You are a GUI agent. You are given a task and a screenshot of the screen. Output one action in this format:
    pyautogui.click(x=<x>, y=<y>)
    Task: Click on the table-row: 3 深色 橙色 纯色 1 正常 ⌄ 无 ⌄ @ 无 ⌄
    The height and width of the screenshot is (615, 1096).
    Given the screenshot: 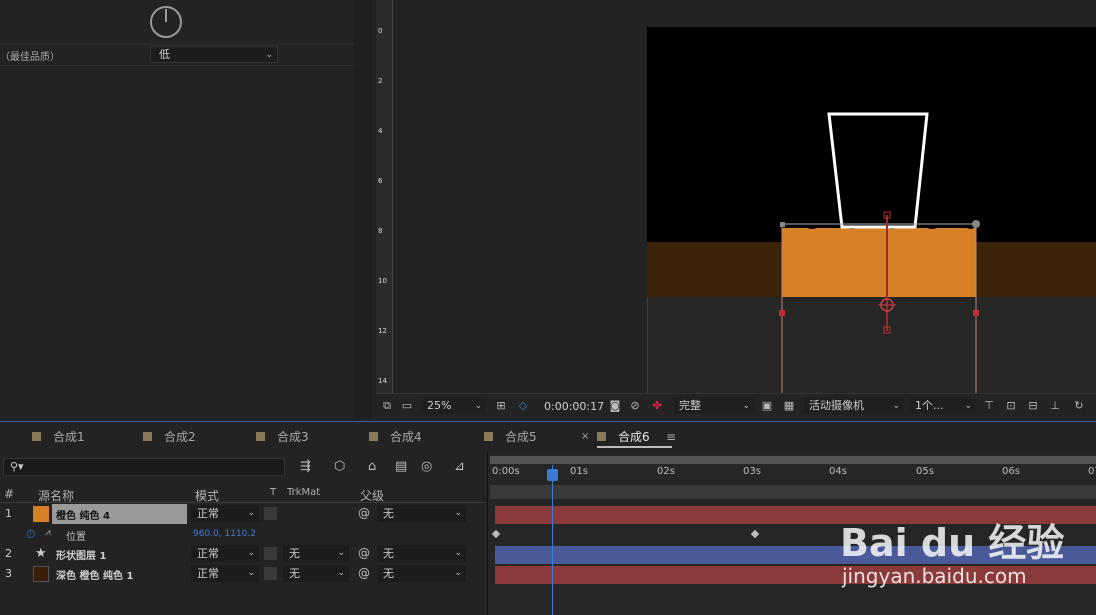 What is the action you would take?
    pyautogui.click(x=235, y=574)
    